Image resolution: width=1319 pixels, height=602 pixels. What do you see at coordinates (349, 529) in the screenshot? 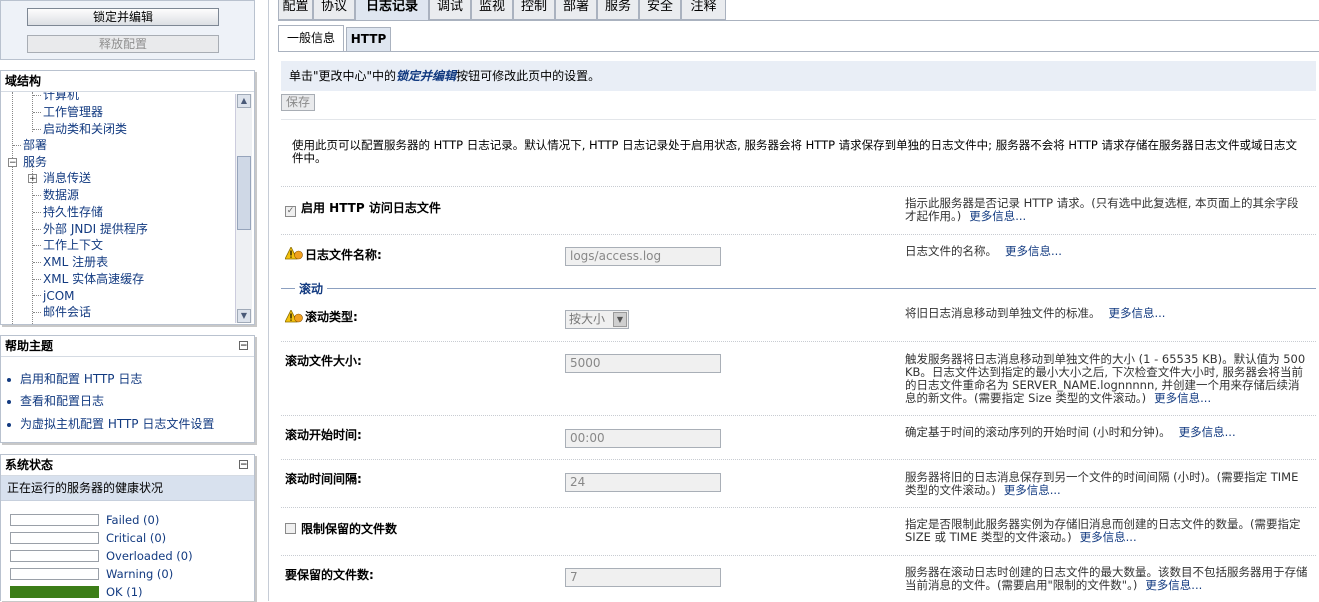
I see `limit-retained-files-text: 限制保留的文件数` at bounding box center [349, 529].